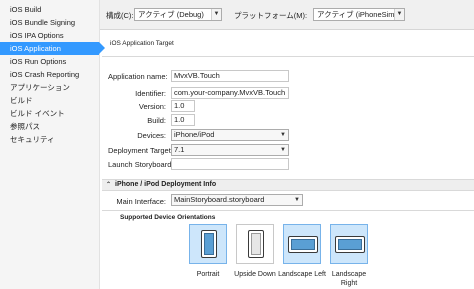 This screenshot has height=289, width=474. What do you see at coordinates (208, 274) in the screenshot?
I see `orientation-portrait-label: Portrait` at bounding box center [208, 274].